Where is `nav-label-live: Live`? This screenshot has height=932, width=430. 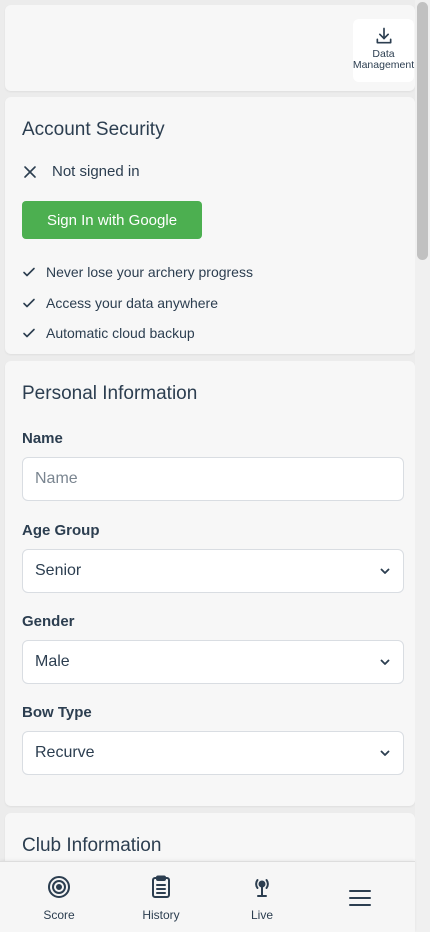 nav-label-live: Live is located at coordinates (261, 915).